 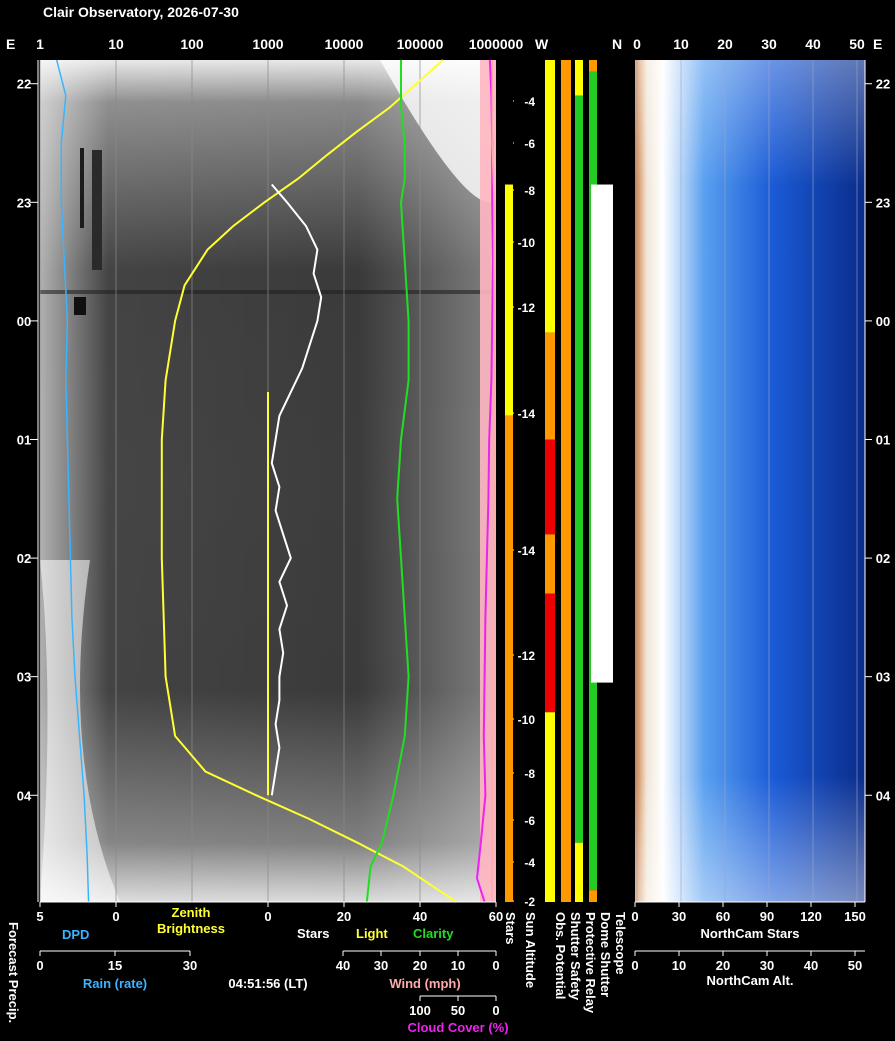 I want to click on wind-label: Wind (mph), so click(x=424, y=983).